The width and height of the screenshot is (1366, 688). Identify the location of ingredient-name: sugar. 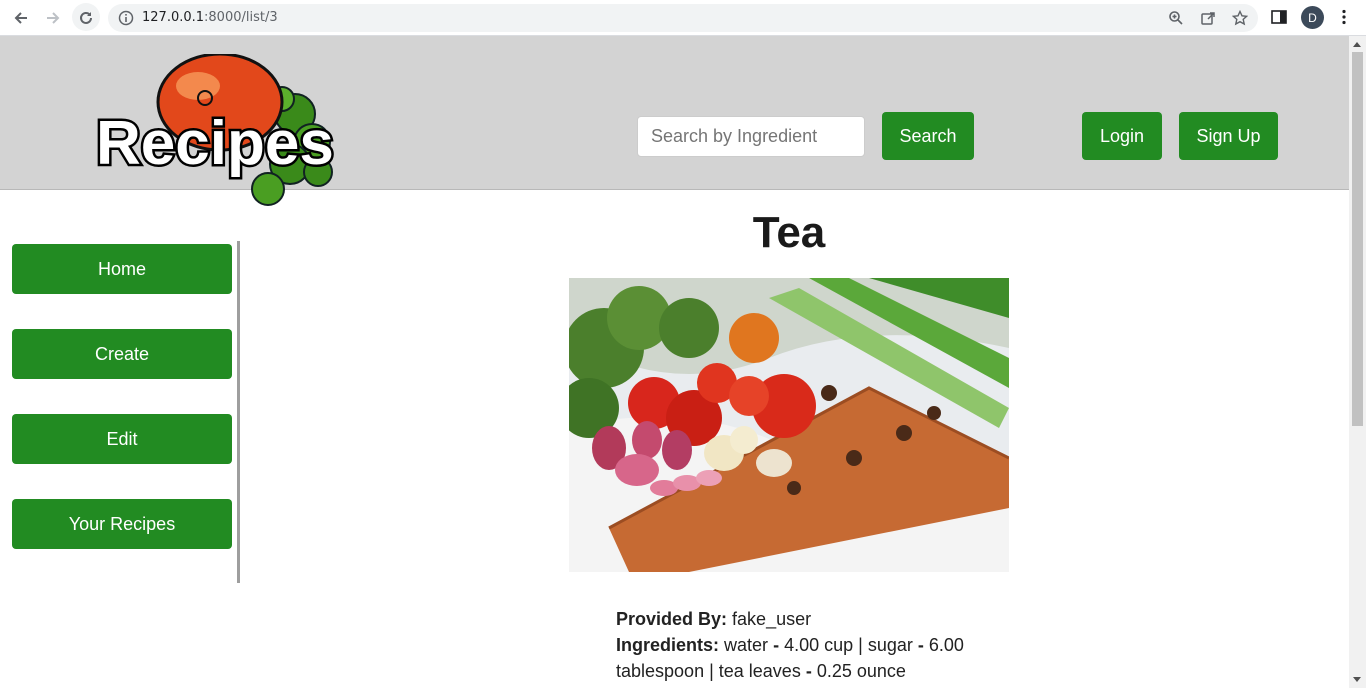
(890, 645).